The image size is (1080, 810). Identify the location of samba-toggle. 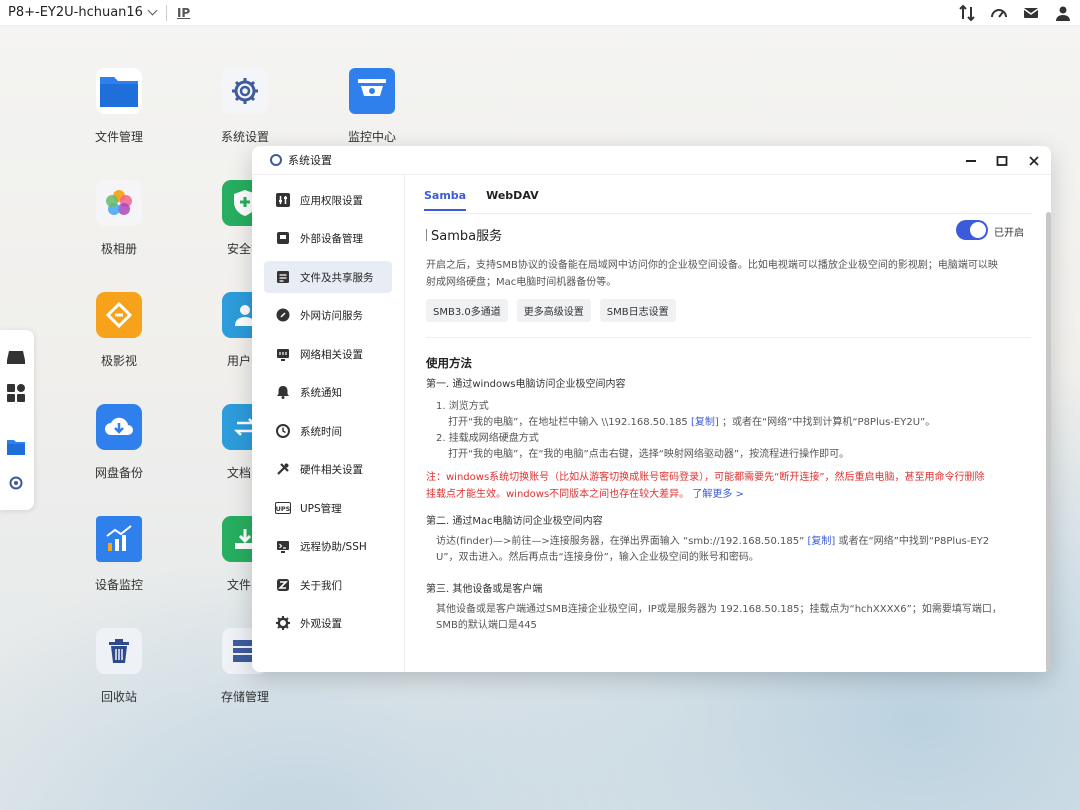
(972, 230).